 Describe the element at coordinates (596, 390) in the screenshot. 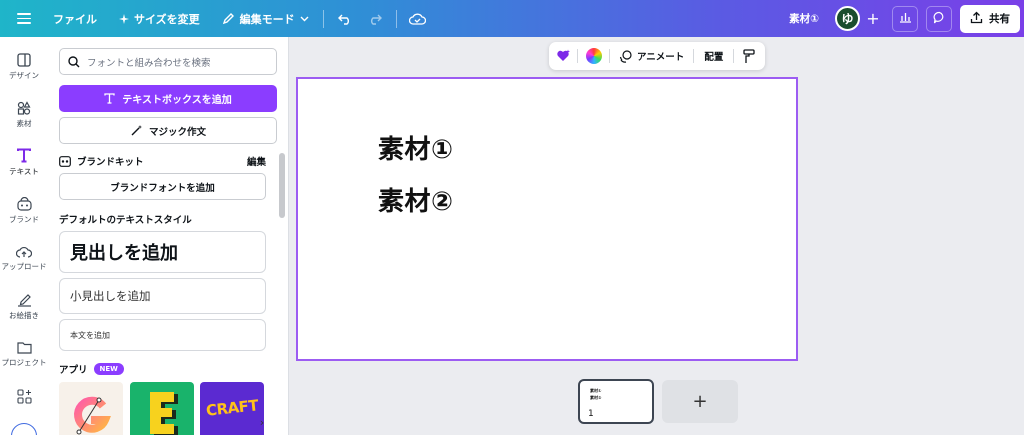

I see `page-thumb-text-1: 素材①` at that location.